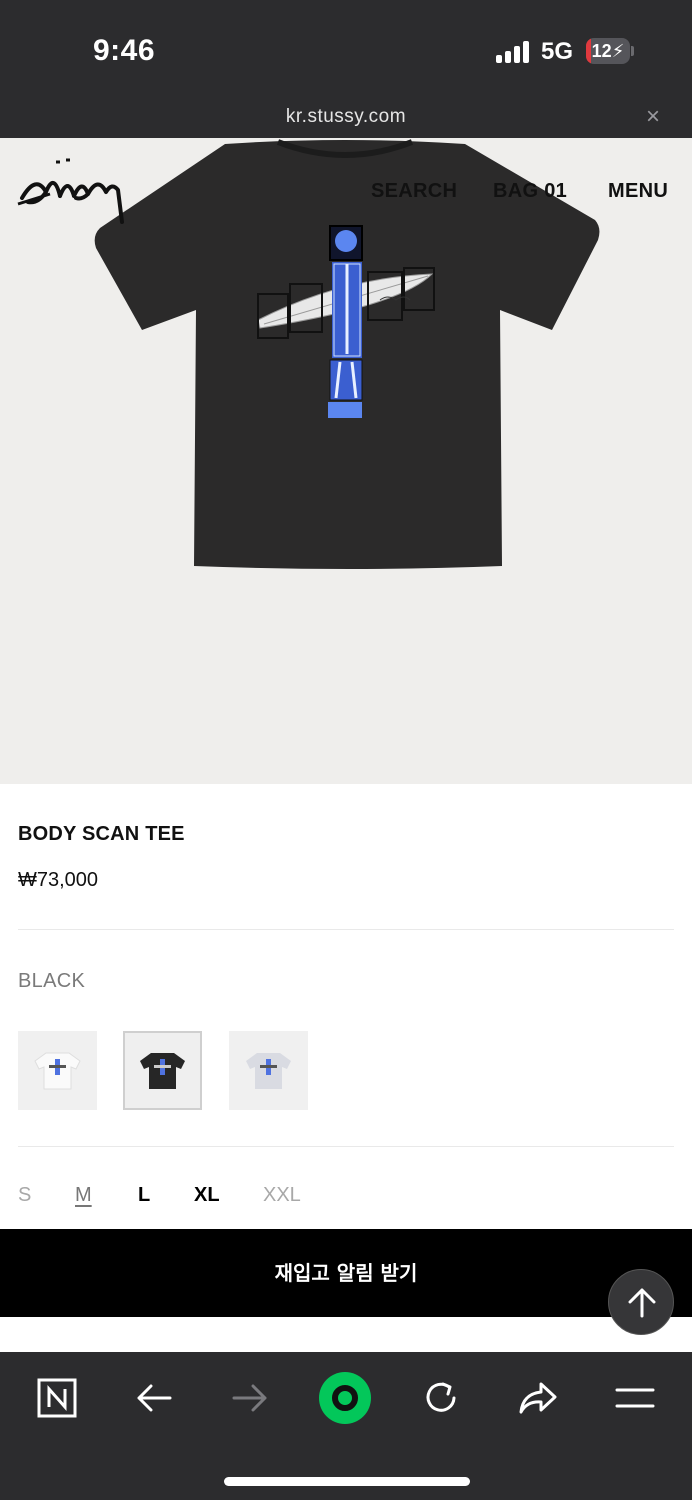 The image size is (692, 1500). What do you see at coordinates (557, 51) in the screenshot?
I see `network-type: 5G` at bounding box center [557, 51].